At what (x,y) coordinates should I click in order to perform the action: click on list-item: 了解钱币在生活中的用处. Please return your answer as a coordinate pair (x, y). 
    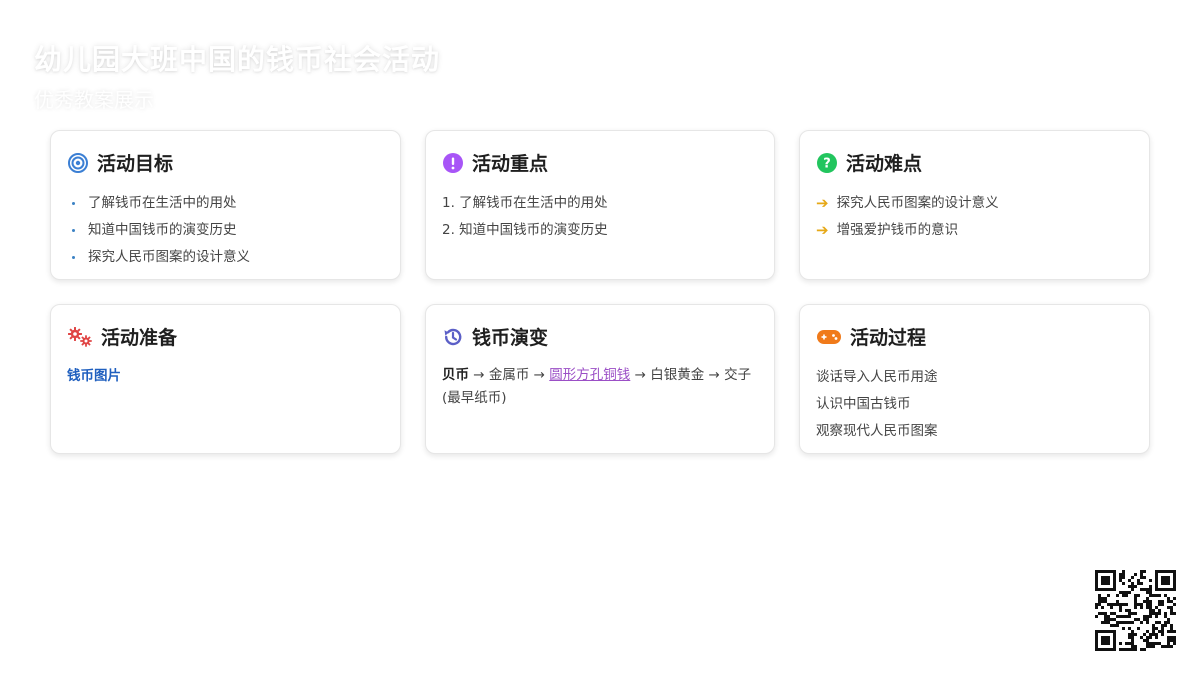
    Looking at the image, I should click on (225, 203).